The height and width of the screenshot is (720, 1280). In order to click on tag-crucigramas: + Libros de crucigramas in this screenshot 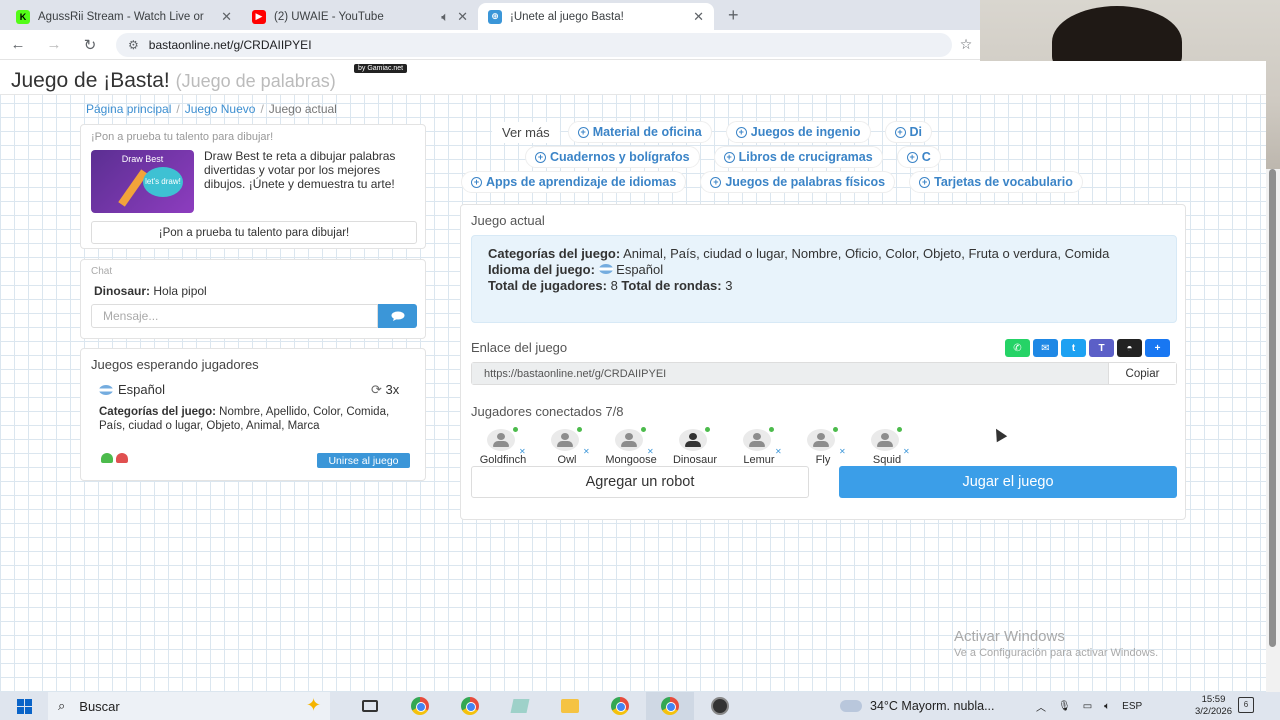, I will do `click(798, 157)`.